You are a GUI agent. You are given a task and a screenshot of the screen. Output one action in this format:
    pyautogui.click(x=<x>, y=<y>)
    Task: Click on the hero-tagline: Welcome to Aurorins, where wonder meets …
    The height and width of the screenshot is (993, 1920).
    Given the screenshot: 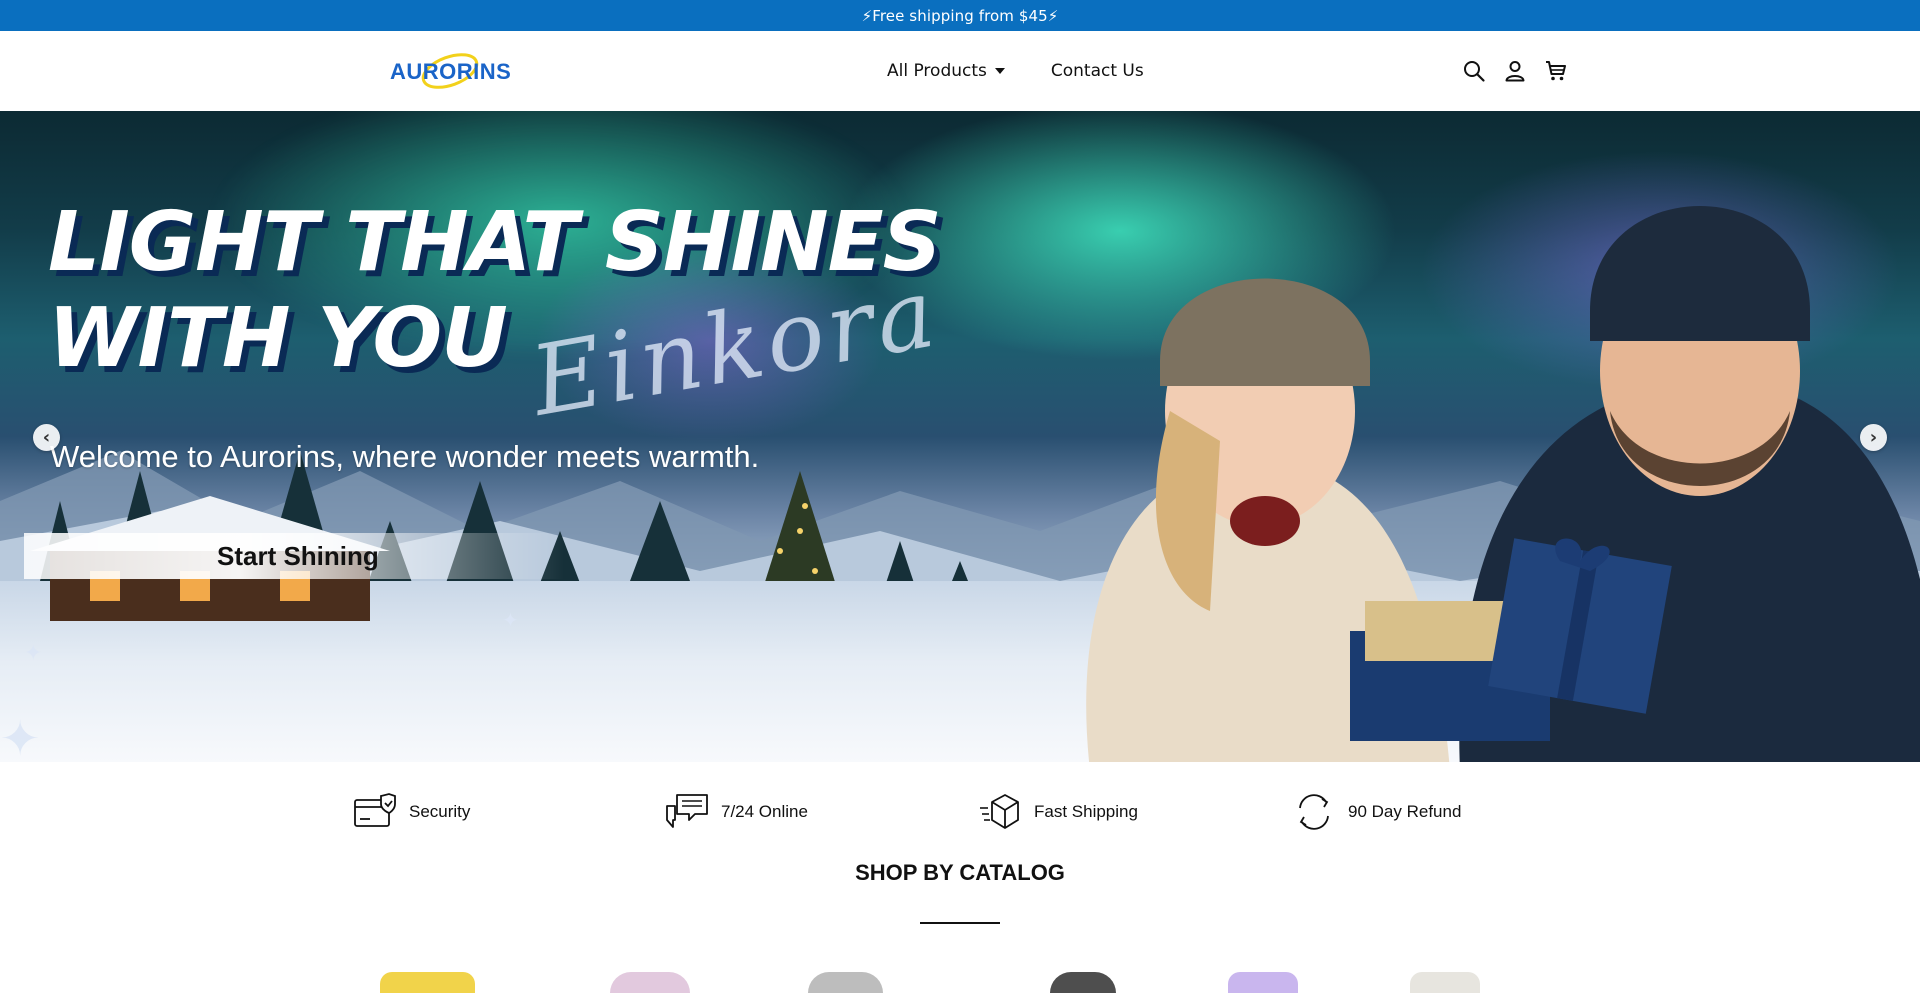 What is the action you would take?
    pyautogui.click(x=405, y=456)
    